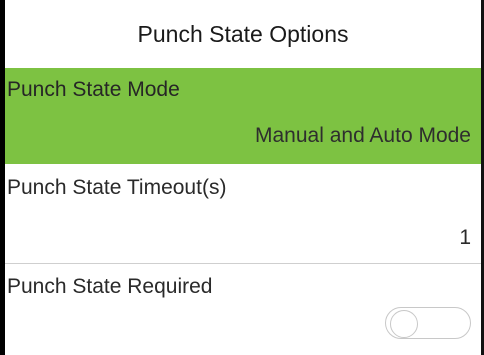 Image resolution: width=484 pixels, height=355 pixels. What do you see at coordinates (110, 286) in the screenshot?
I see `option-label: Punch State Required` at bounding box center [110, 286].